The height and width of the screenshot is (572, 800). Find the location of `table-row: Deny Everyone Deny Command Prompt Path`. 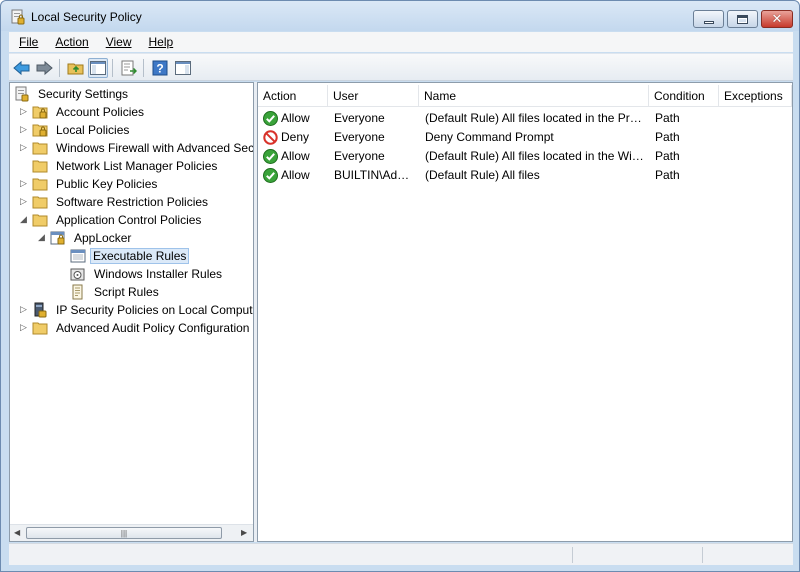

table-row: Deny Everyone Deny Command Prompt Path is located at coordinates (525, 137).